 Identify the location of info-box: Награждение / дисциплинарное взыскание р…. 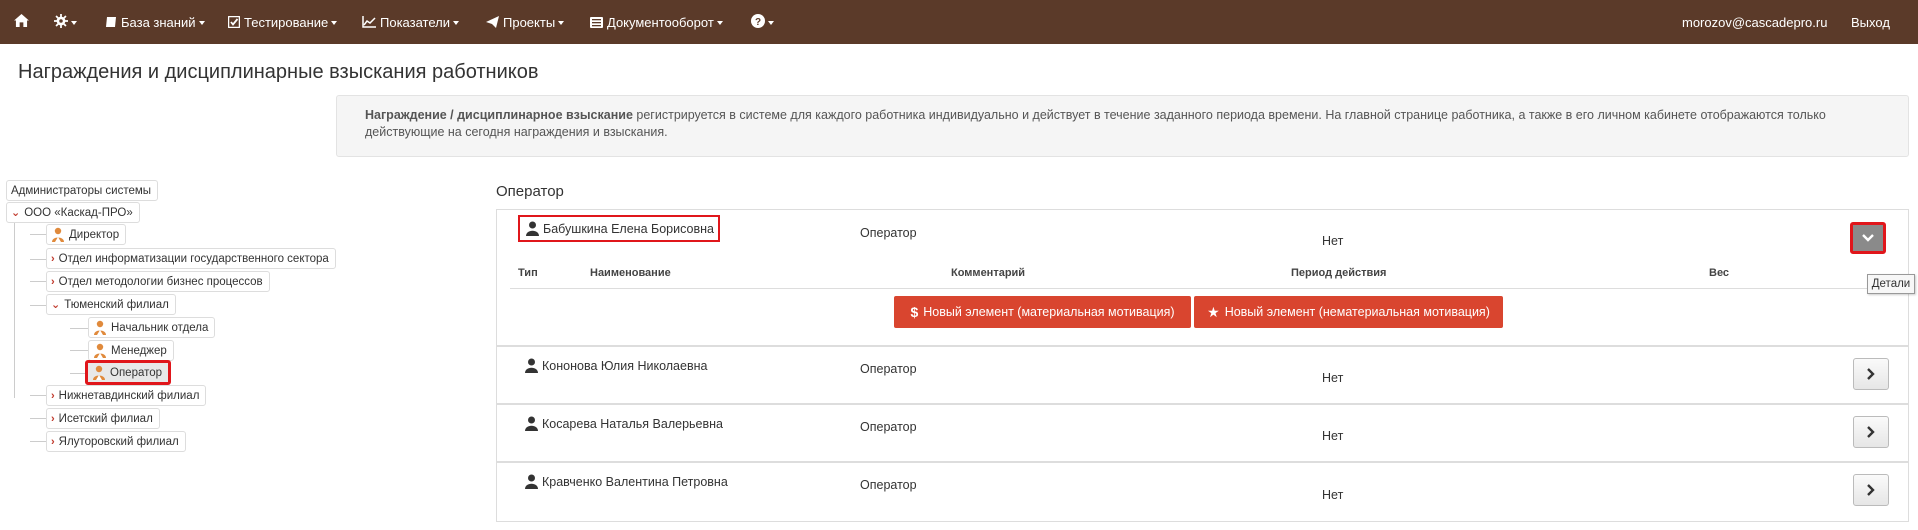
(1122, 126).